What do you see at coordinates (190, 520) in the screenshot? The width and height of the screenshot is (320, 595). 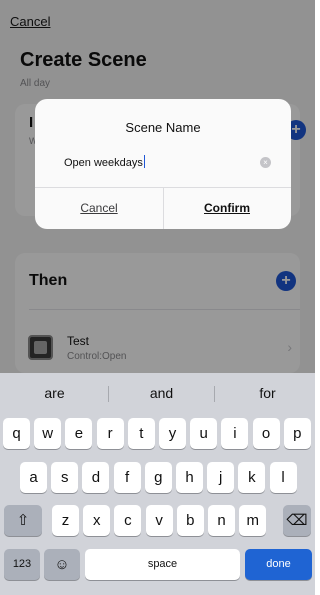 I see `letter-key: b` at bounding box center [190, 520].